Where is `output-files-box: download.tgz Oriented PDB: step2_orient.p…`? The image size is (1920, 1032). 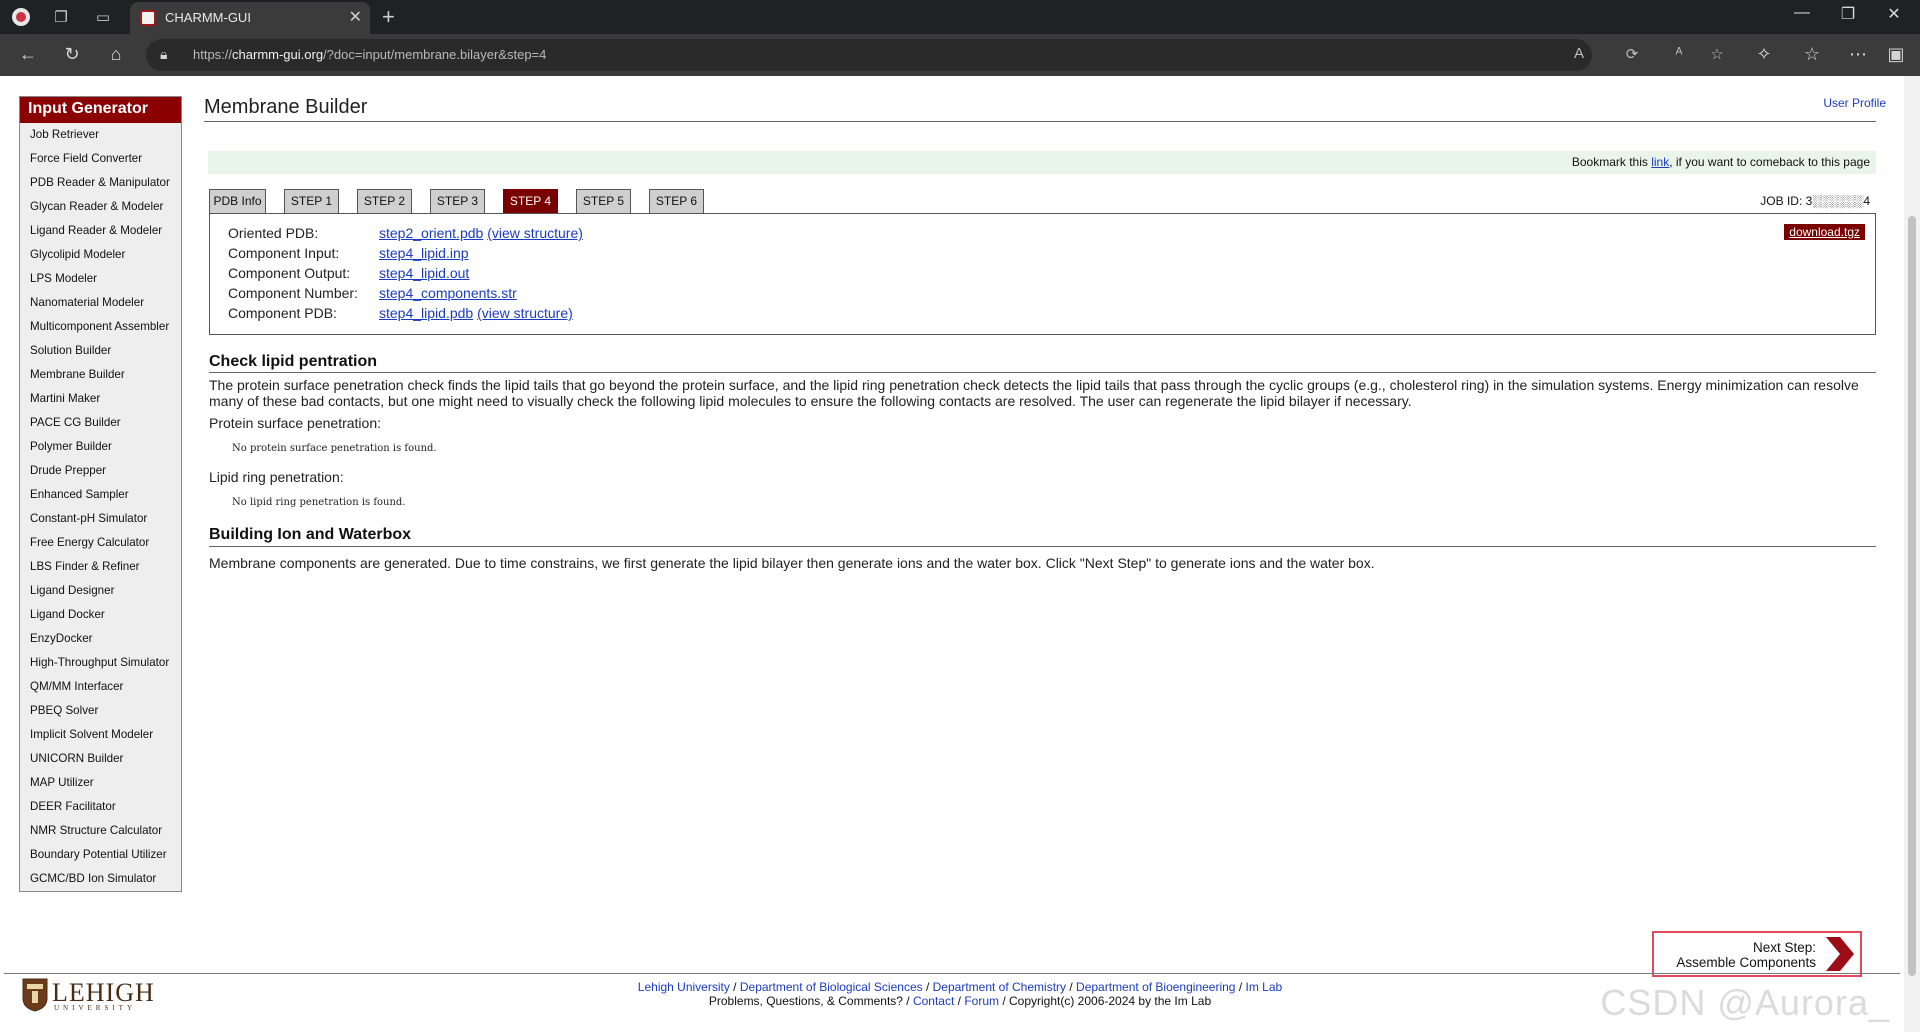
output-files-box: download.tgz Oriented PDB: step2_orient.p… is located at coordinates (1042, 274).